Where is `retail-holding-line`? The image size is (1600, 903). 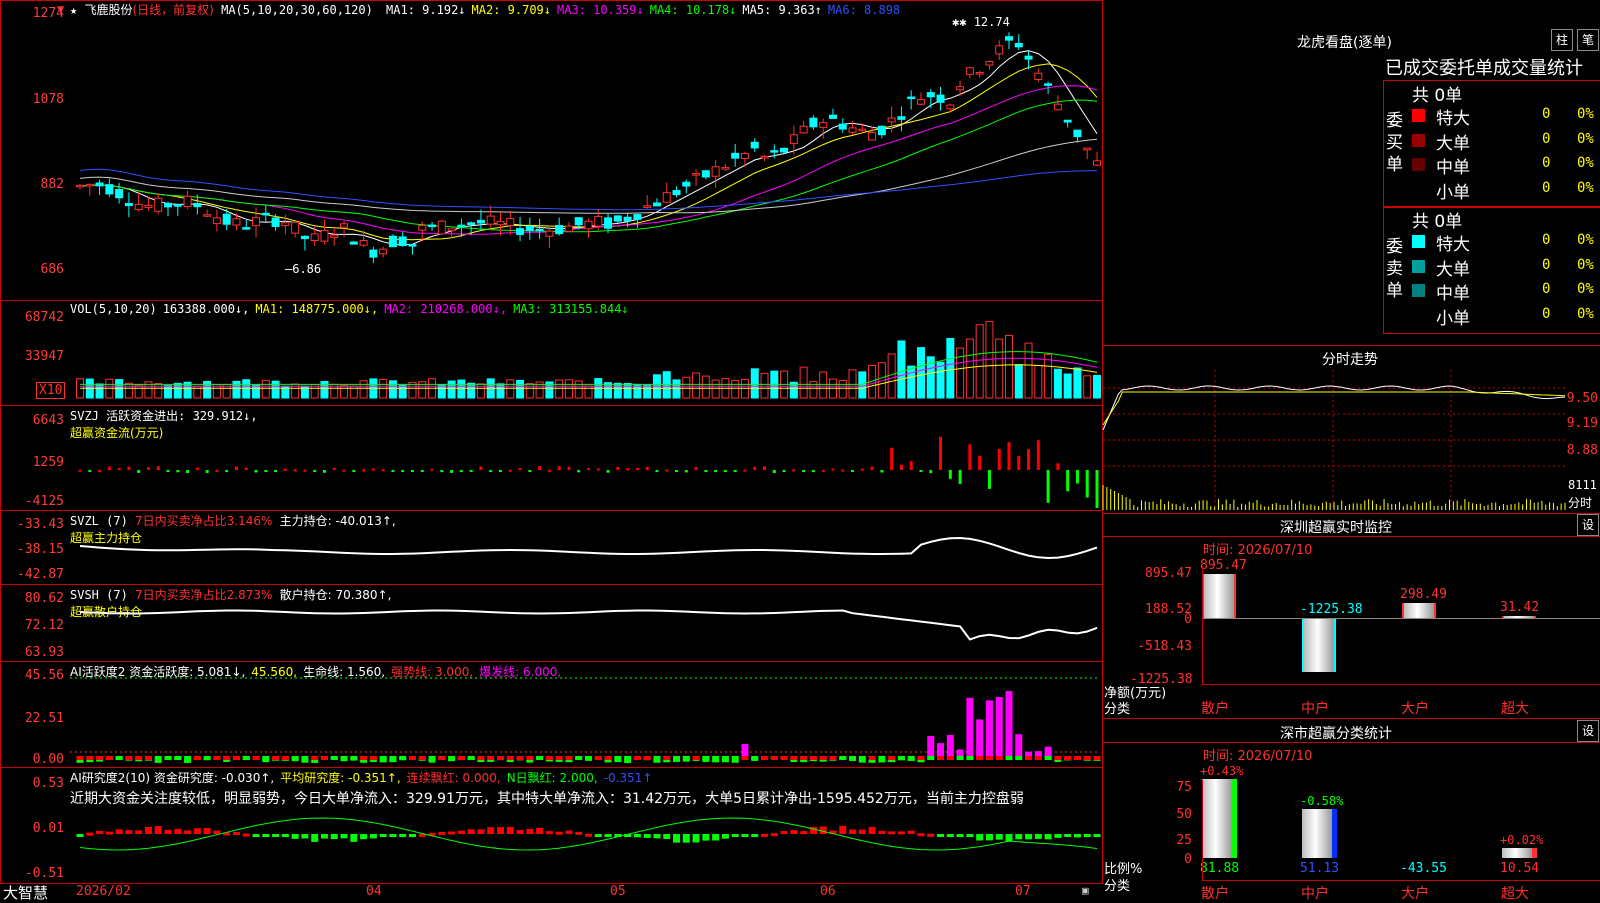
retail-holding-line is located at coordinates (588, 625).